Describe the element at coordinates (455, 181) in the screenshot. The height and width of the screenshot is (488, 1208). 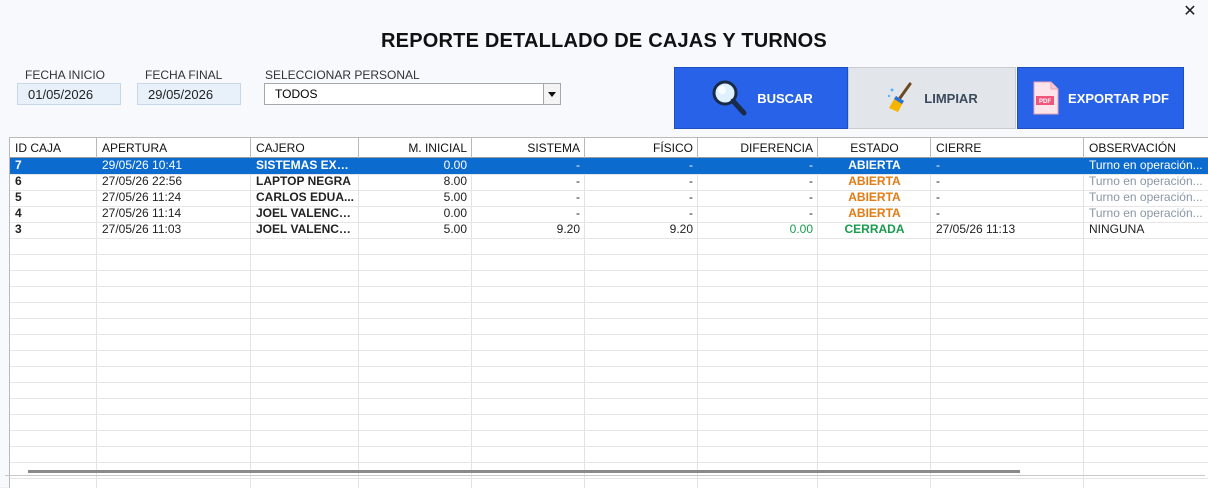
I see `cell-monto-inicial: 8.00` at that location.